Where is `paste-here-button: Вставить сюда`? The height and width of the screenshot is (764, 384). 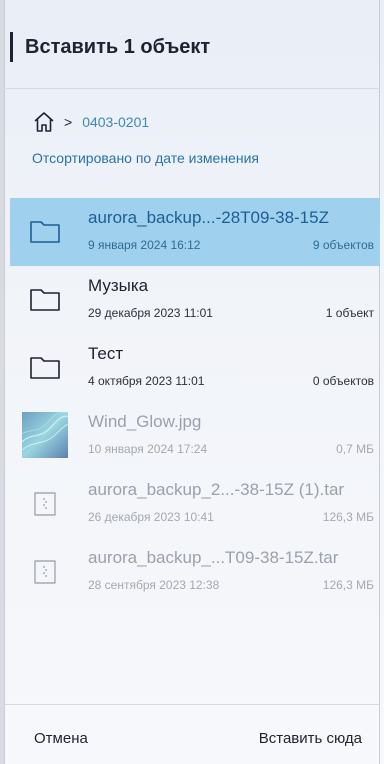
paste-here-button: Вставить сюда is located at coordinates (310, 738).